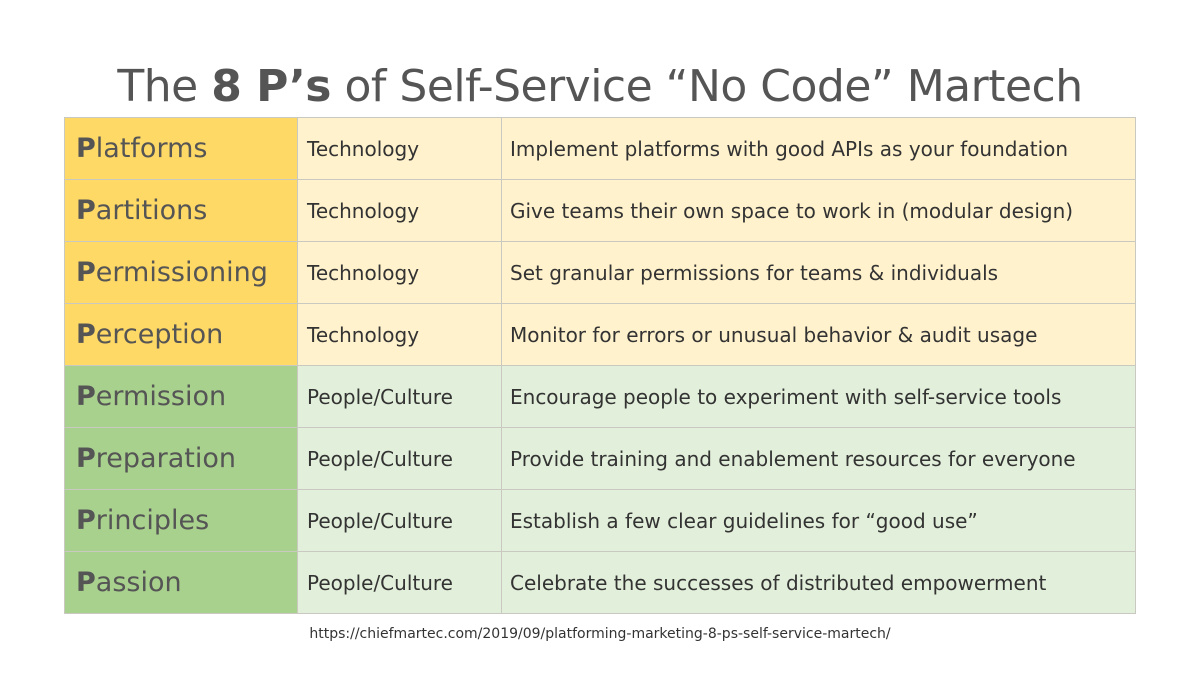  I want to click on p-name-rest: ermissioning, so click(181, 272).